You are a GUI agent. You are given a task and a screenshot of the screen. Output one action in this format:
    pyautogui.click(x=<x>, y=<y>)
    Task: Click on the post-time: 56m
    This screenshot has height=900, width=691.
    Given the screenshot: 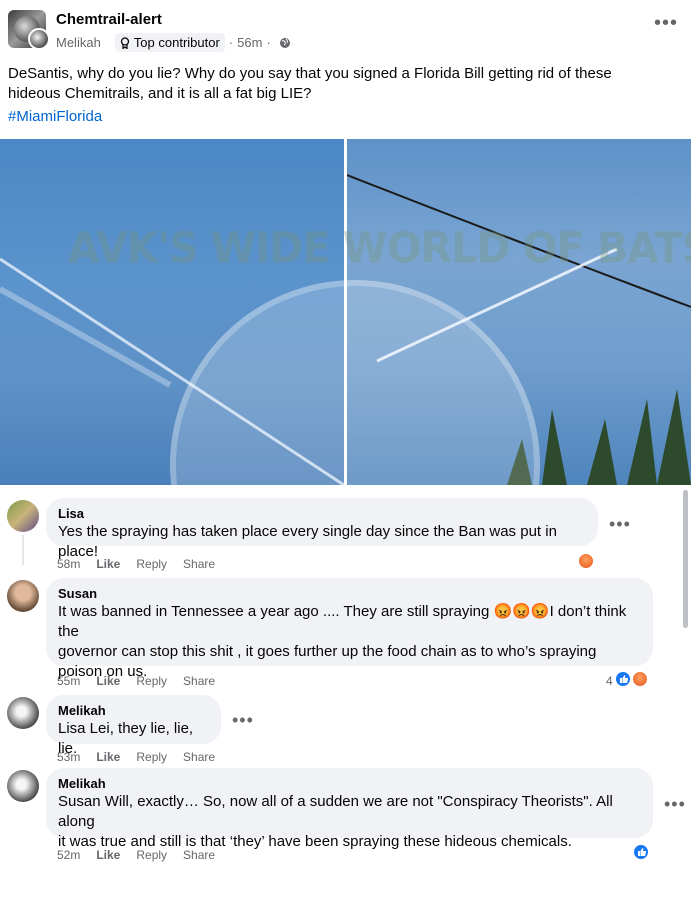 What is the action you would take?
    pyautogui.click(x=249, y=42)
    